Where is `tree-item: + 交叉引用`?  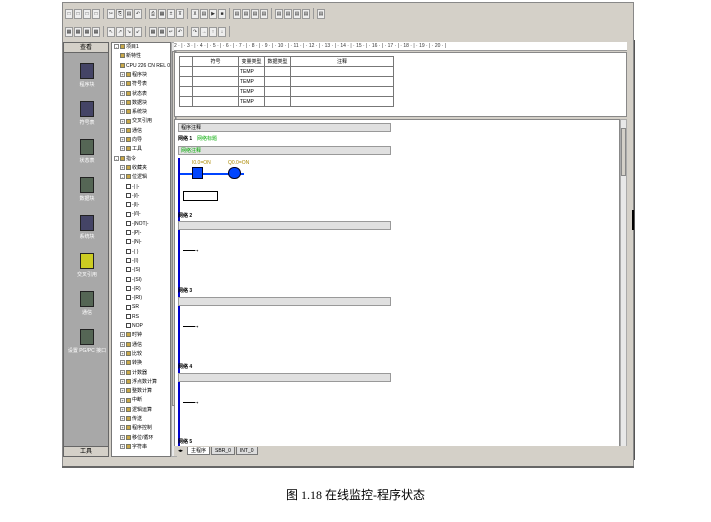 tree-item: + 交叉引用 is located at coordinates (136, 121).